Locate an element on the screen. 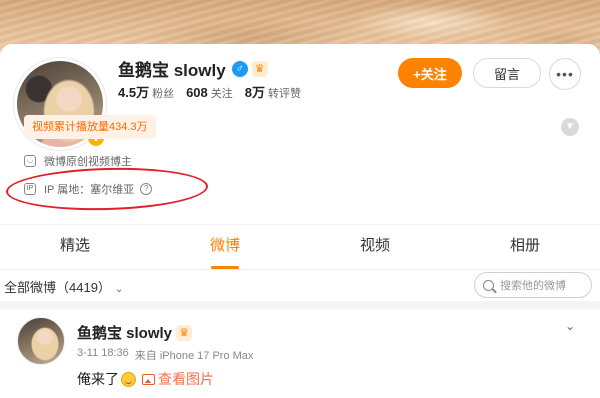 Image resolution: width=600 pixels, height=398 pixels. expand-chevron-icon: ▼ is located at coordinates (570, 127).